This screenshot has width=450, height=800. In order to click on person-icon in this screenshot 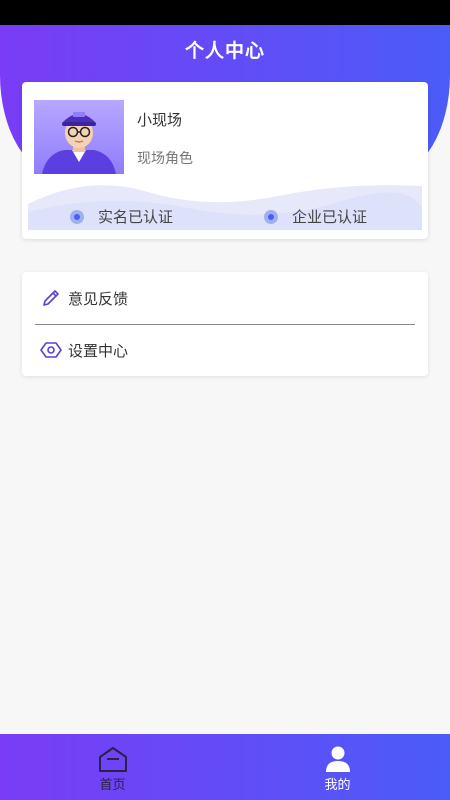, I will do `click(337, 759)`.